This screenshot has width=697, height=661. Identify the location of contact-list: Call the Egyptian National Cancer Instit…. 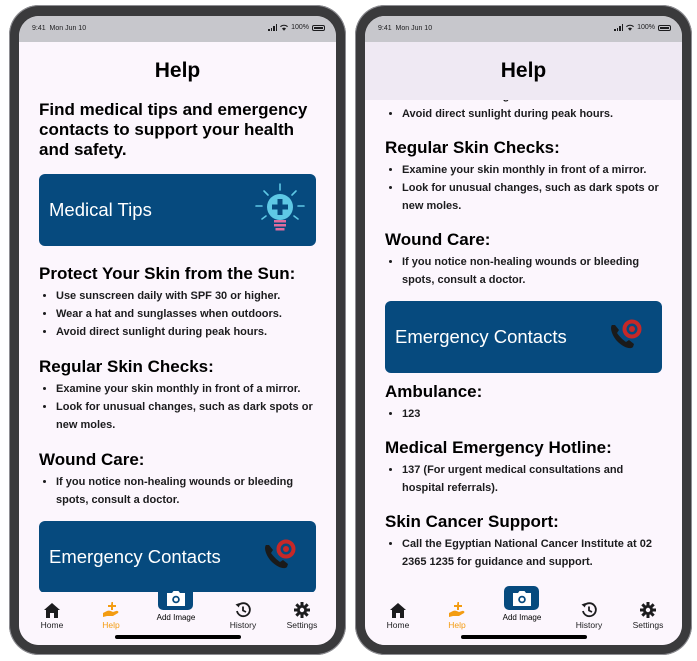
(523, 553).